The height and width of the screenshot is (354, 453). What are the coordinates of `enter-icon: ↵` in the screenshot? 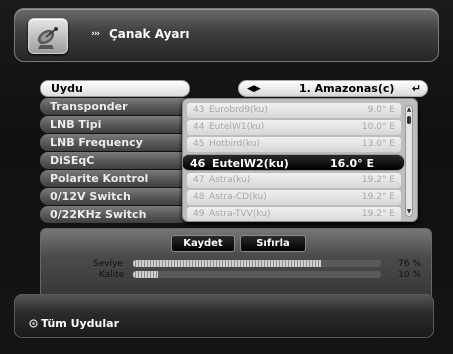 It's located at (416, 88).